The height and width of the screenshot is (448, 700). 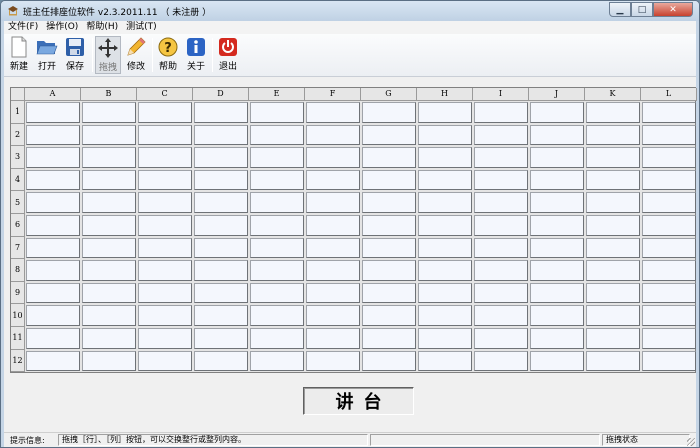 What do you see at coordinates (141, 27) in the screenshot?
I see `menu-test: 测试(T)` at bounding box center [141, 27].